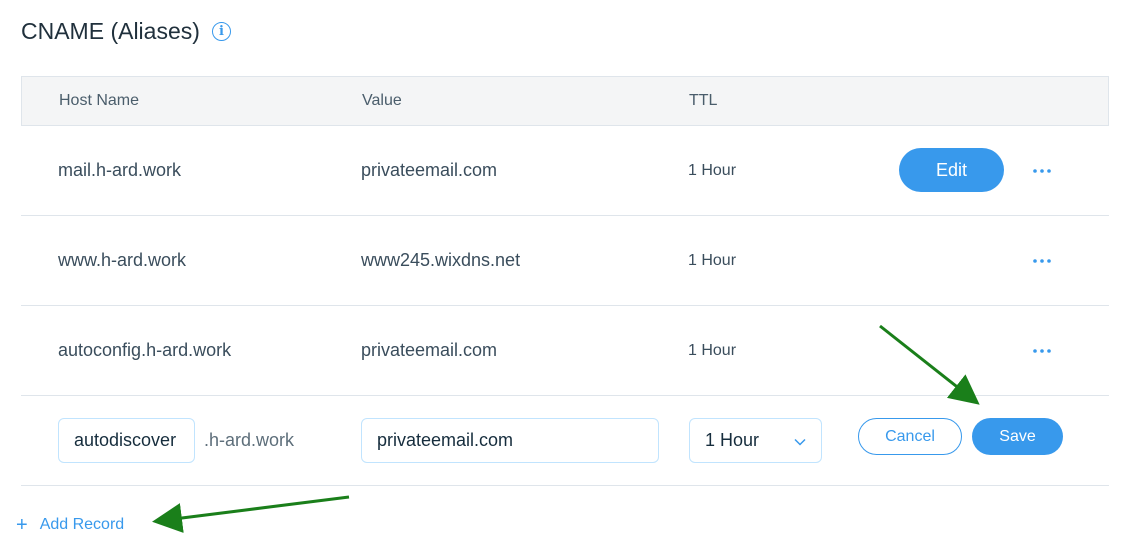 The height and width of the screenshot is (556, 1129). I want to click on host-suffix: .h-ard.work, so click(249, 440).